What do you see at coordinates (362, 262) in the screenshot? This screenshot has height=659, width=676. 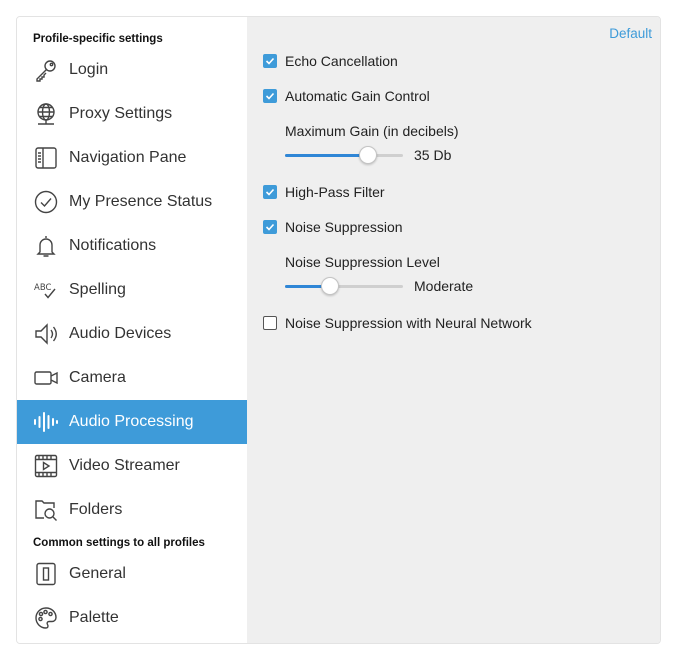 I see `noise-suppression-level-label: Noise Suppression Level` at bounding box center [362, 262].